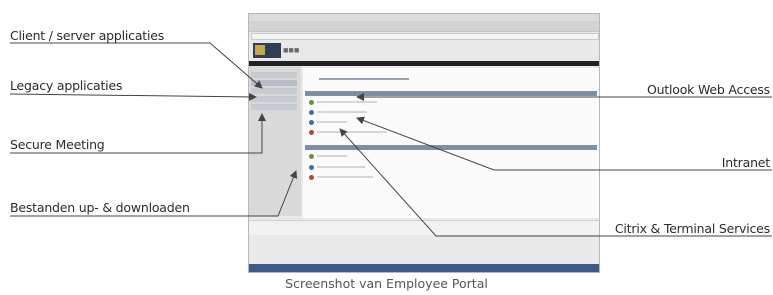 This screenshot has height=295, width=773. I want to click on leader-legacy, so click(133, 96).